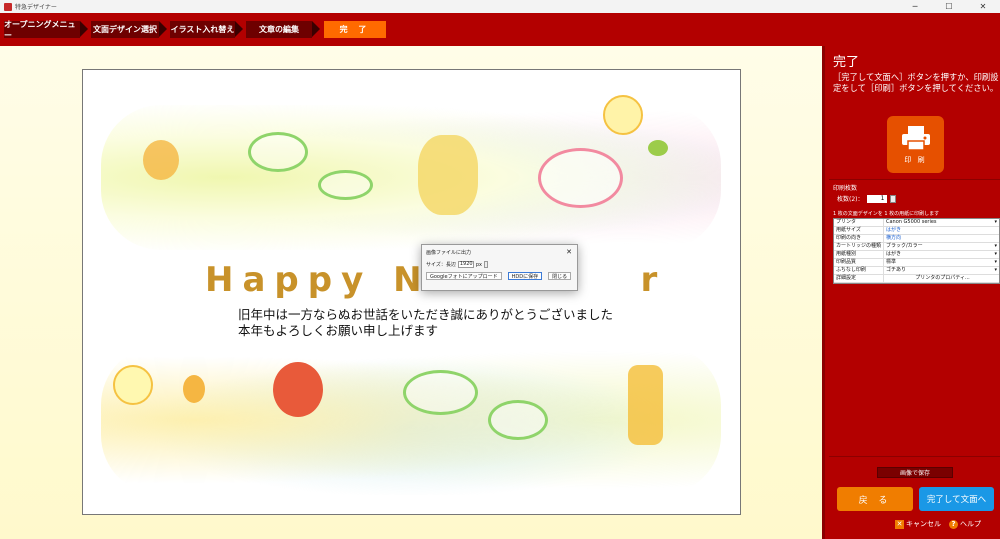 The height and width of the screenshot is (539, 1000). What do you see at coordinates (916, 82) in the screenshot?
I see `panel-description: ［完了して文面へ］ボタンを押すか、印刷設定をして［印刷］ボタンを押してください。` at bounding box center [916, 82].